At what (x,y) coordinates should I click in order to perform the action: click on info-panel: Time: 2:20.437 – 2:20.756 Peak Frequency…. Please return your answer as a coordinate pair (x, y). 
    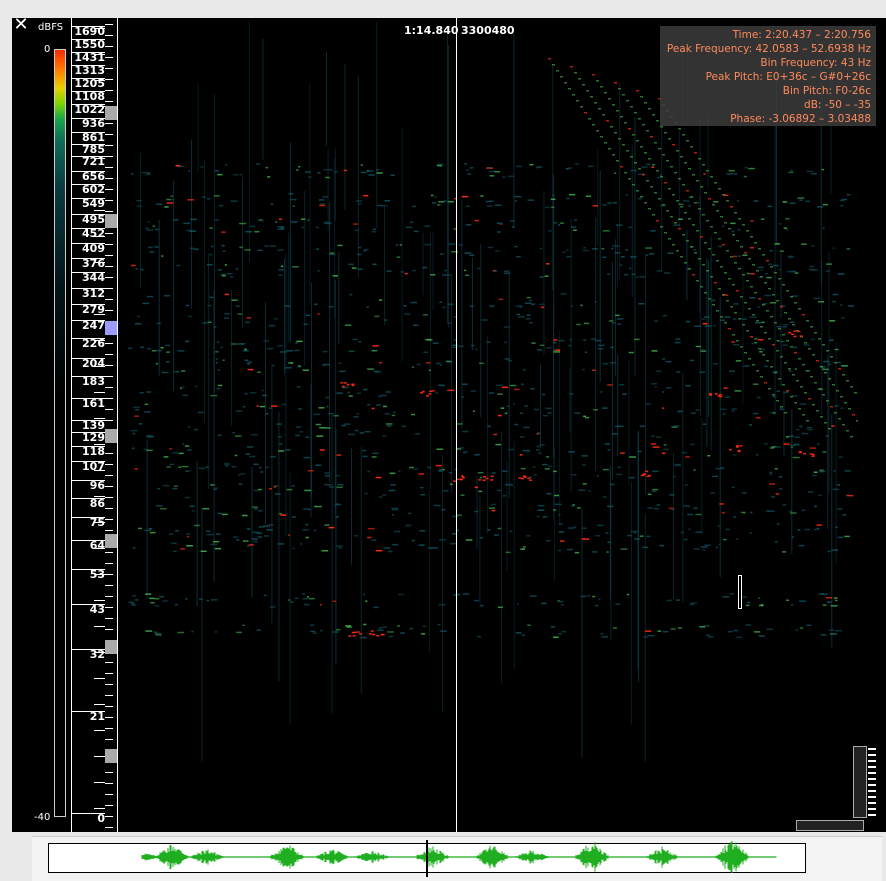
    Looking at the image, I should click on (768, 76).